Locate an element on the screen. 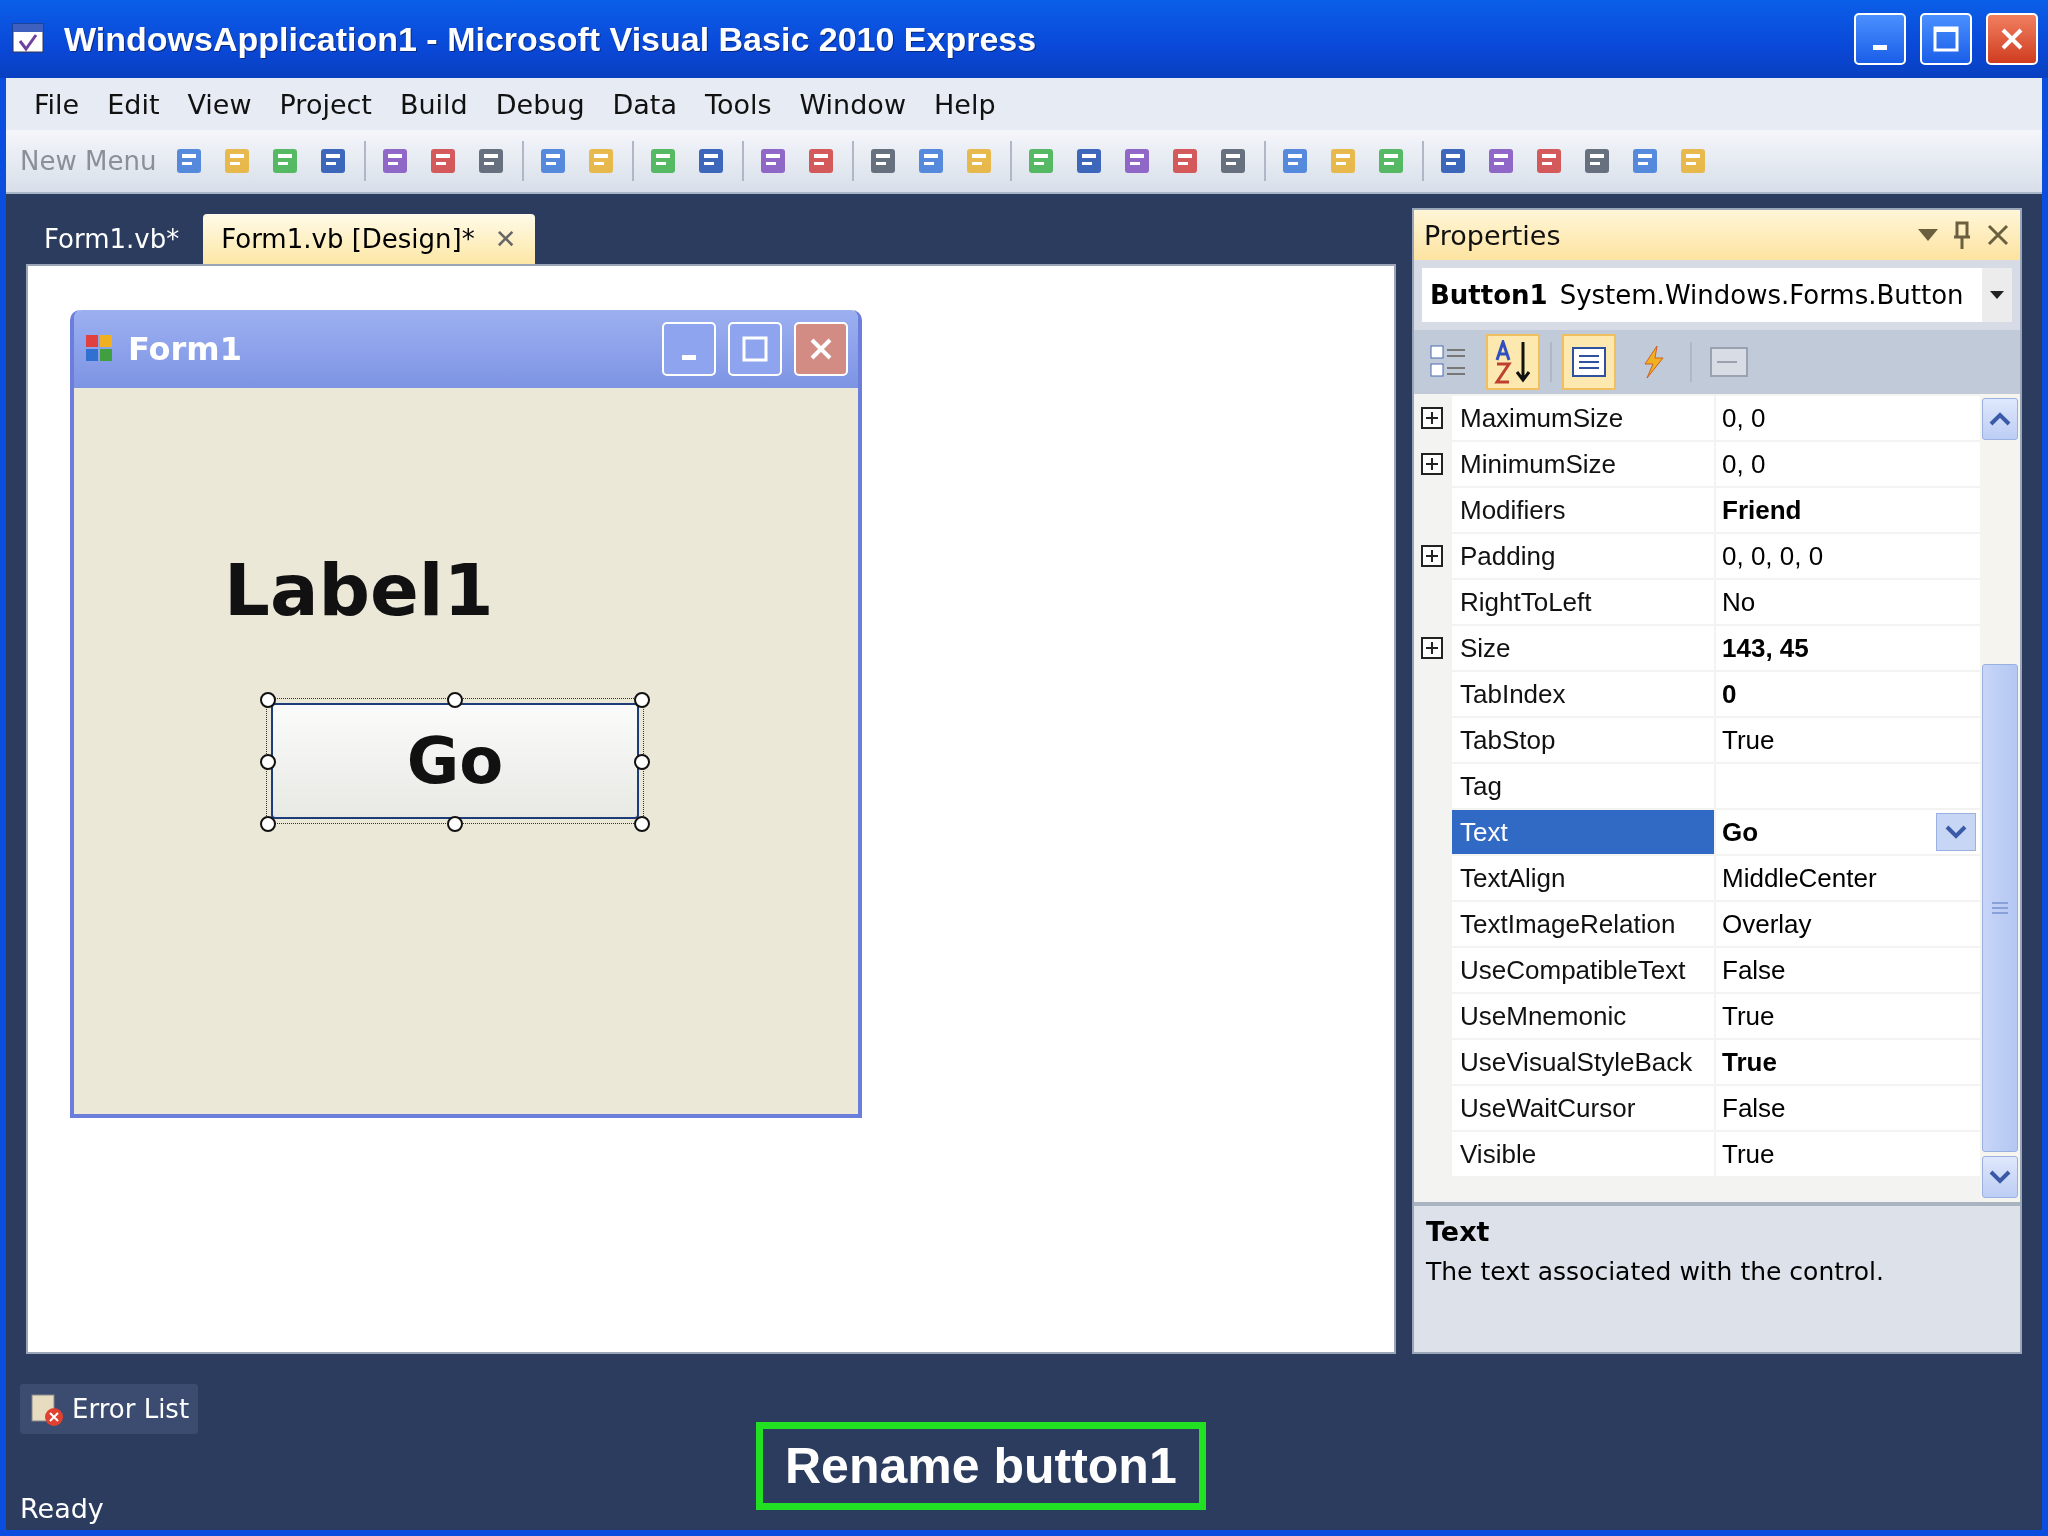 This screenshot has height=1536, width=2048. property-name: TabIndex is located at coordinates (1583, 694).